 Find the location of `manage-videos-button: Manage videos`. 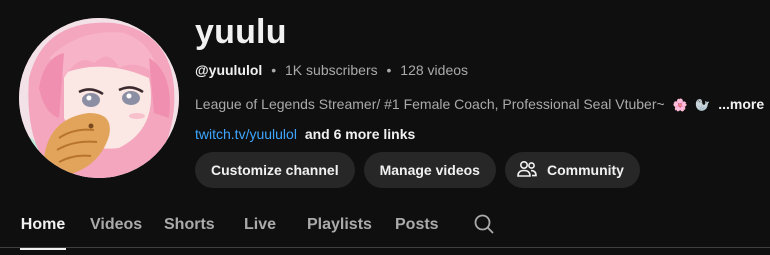

manage-videos-button: Manage videos is located at coordinates (429, 170).